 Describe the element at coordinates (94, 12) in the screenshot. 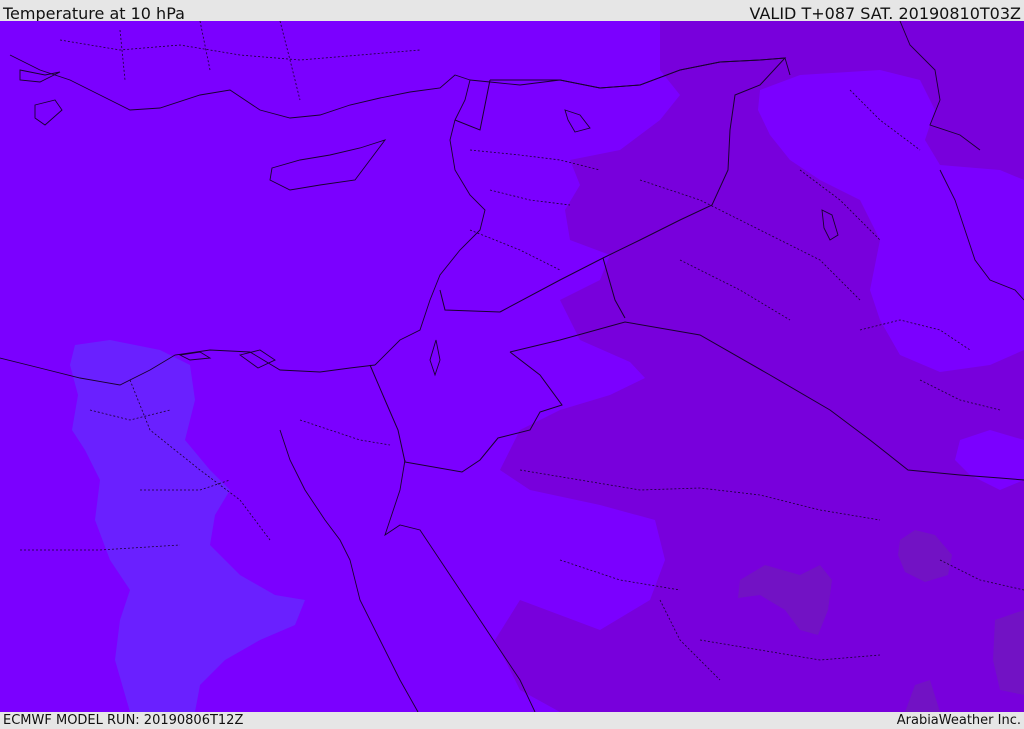

I see `map-title: Temperature at 10 hPa` at that location.